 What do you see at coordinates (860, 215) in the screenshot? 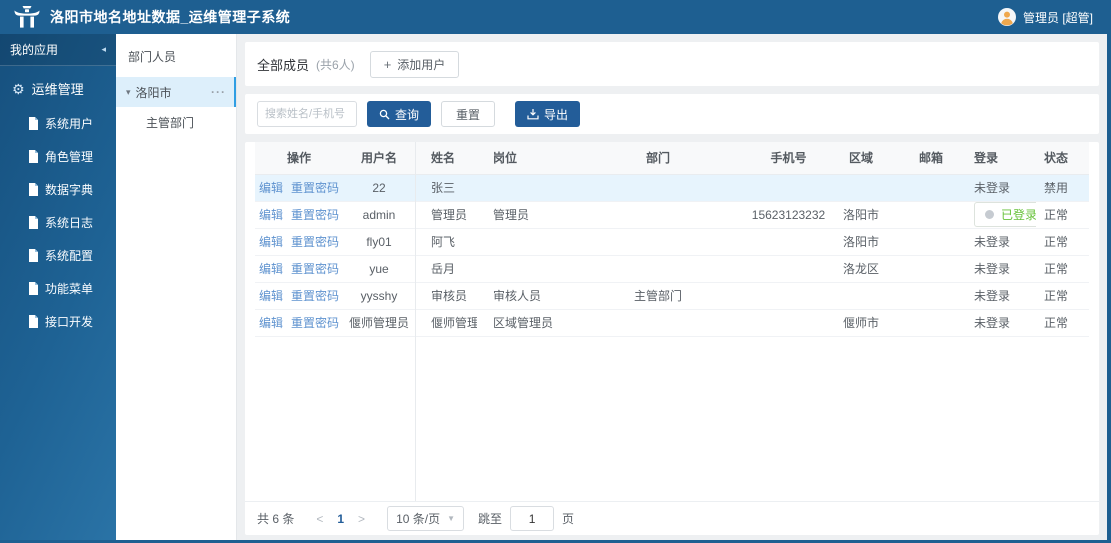
I see `region-value: 洛阳市` at bounding box center [860, 215].